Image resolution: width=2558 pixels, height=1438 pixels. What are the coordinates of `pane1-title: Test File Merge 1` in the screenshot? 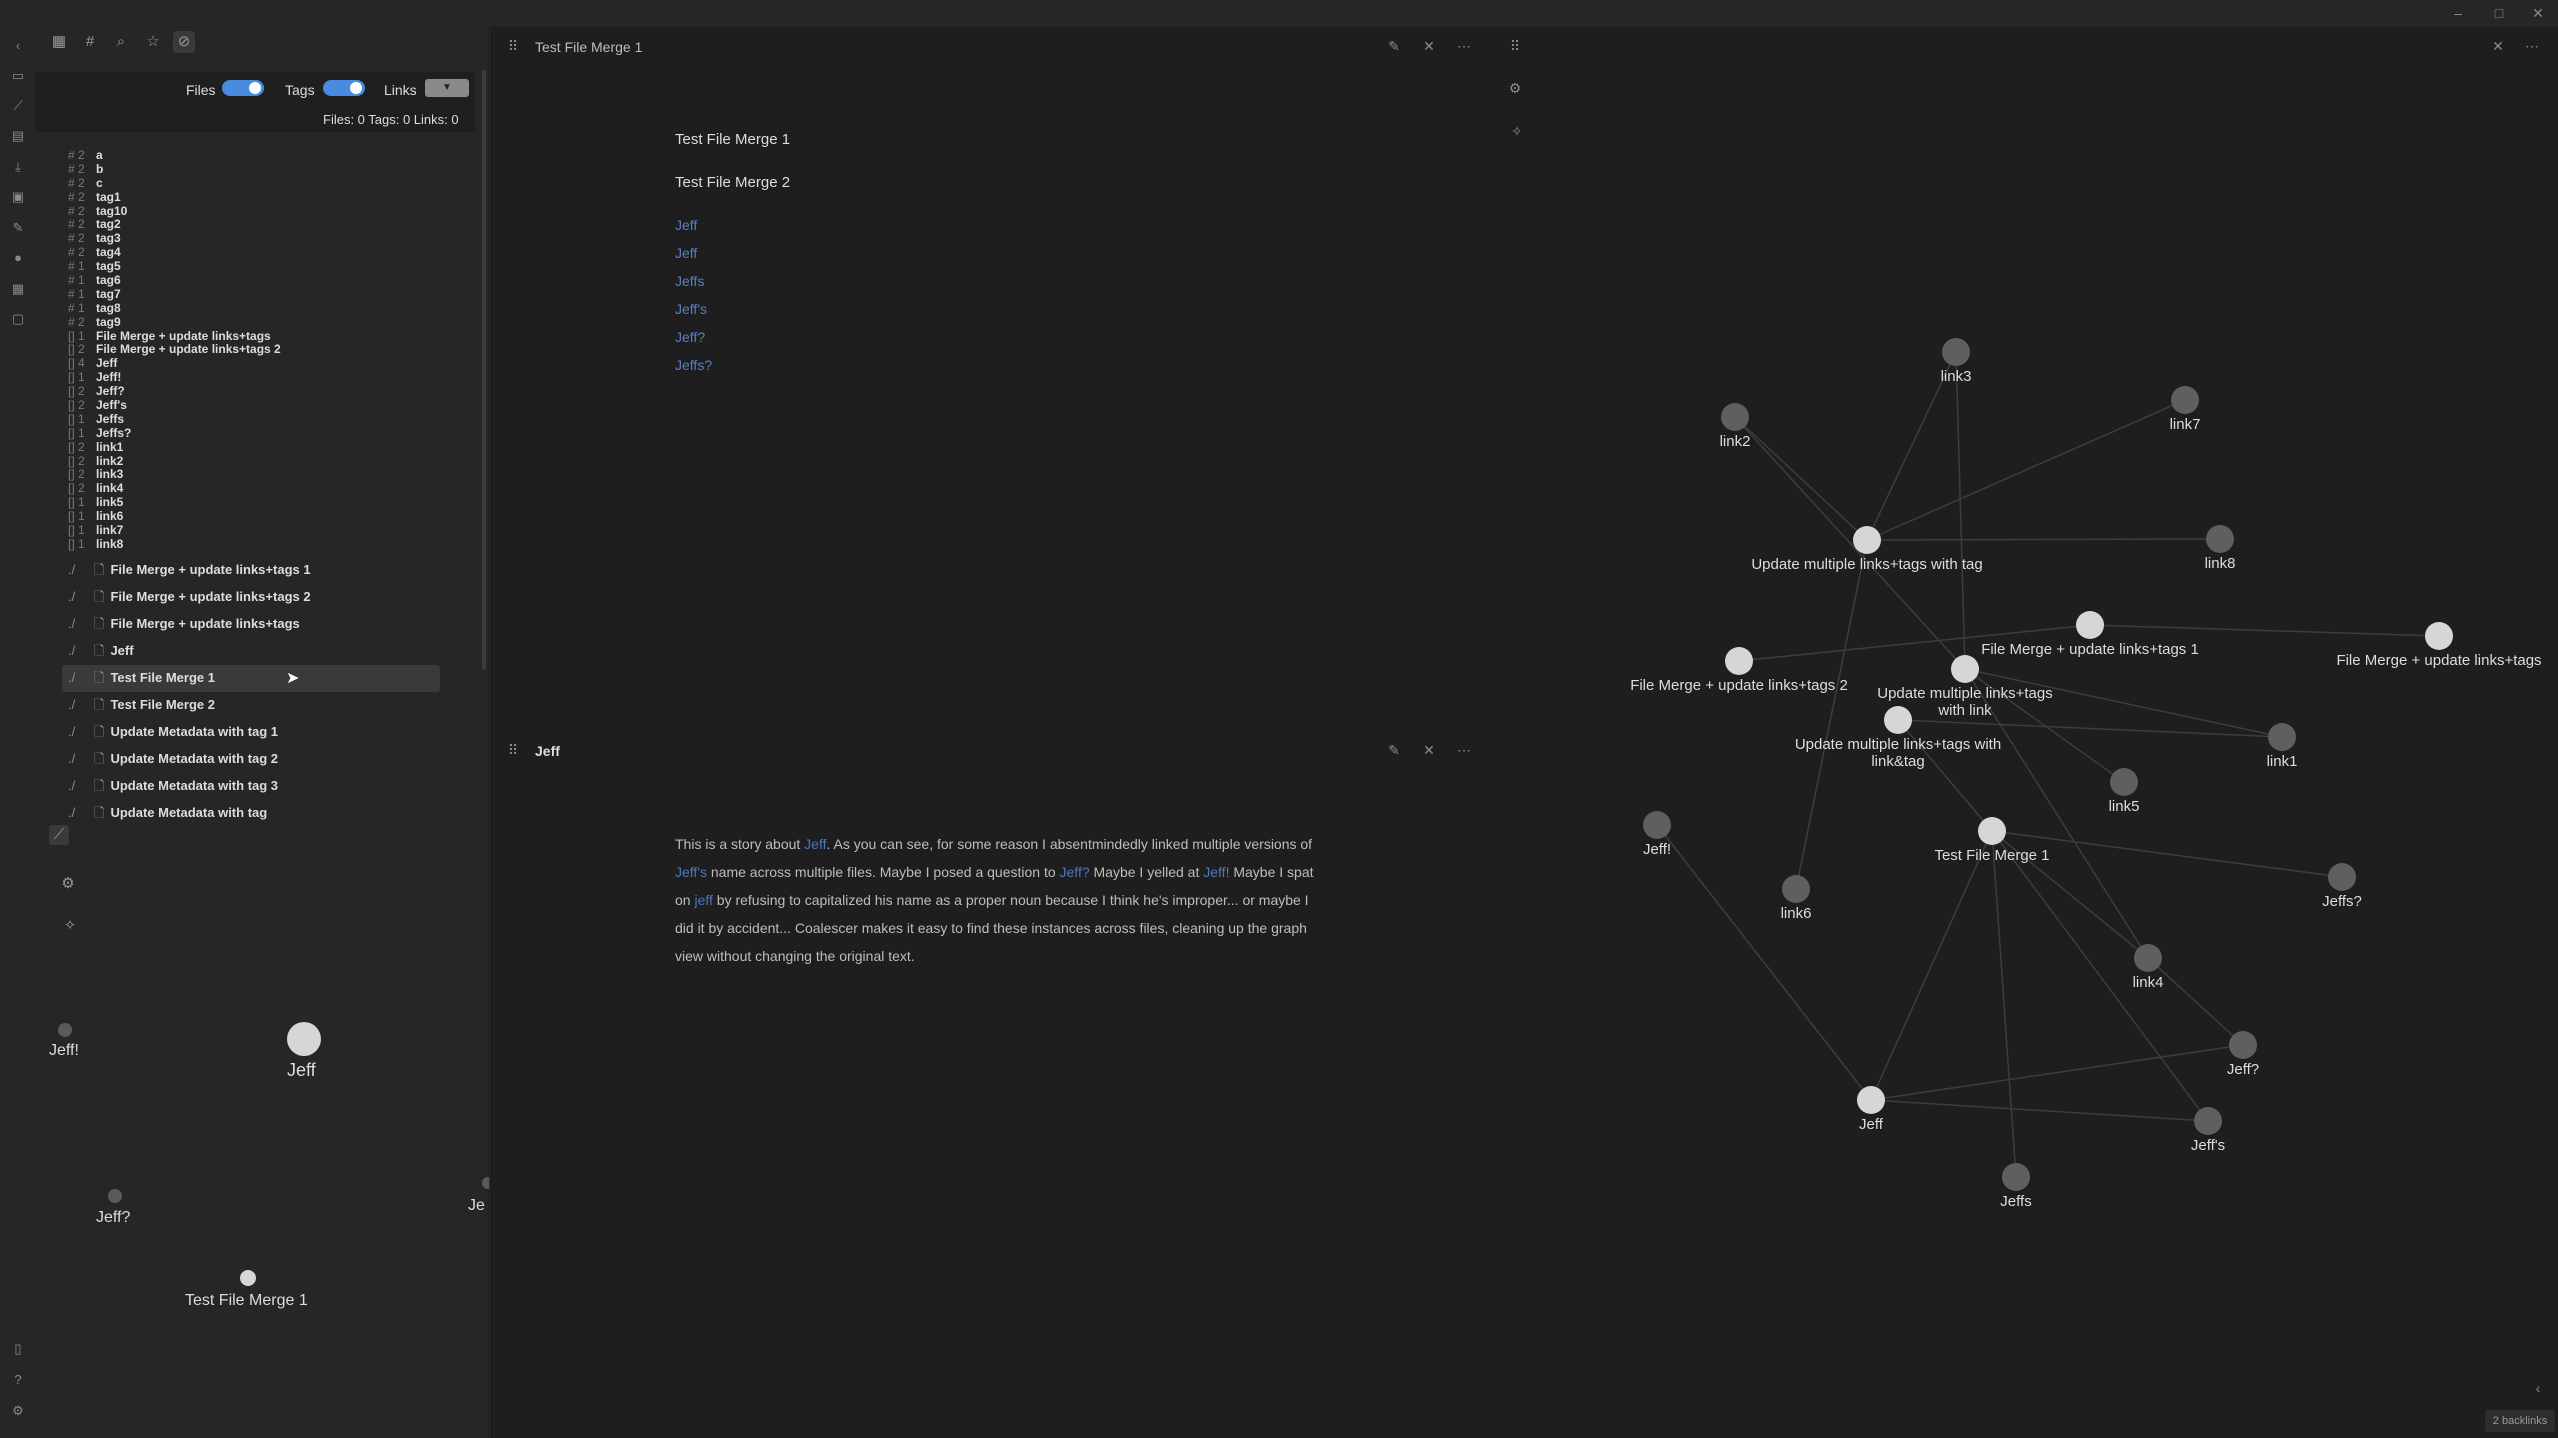 It's located at (588, 47).